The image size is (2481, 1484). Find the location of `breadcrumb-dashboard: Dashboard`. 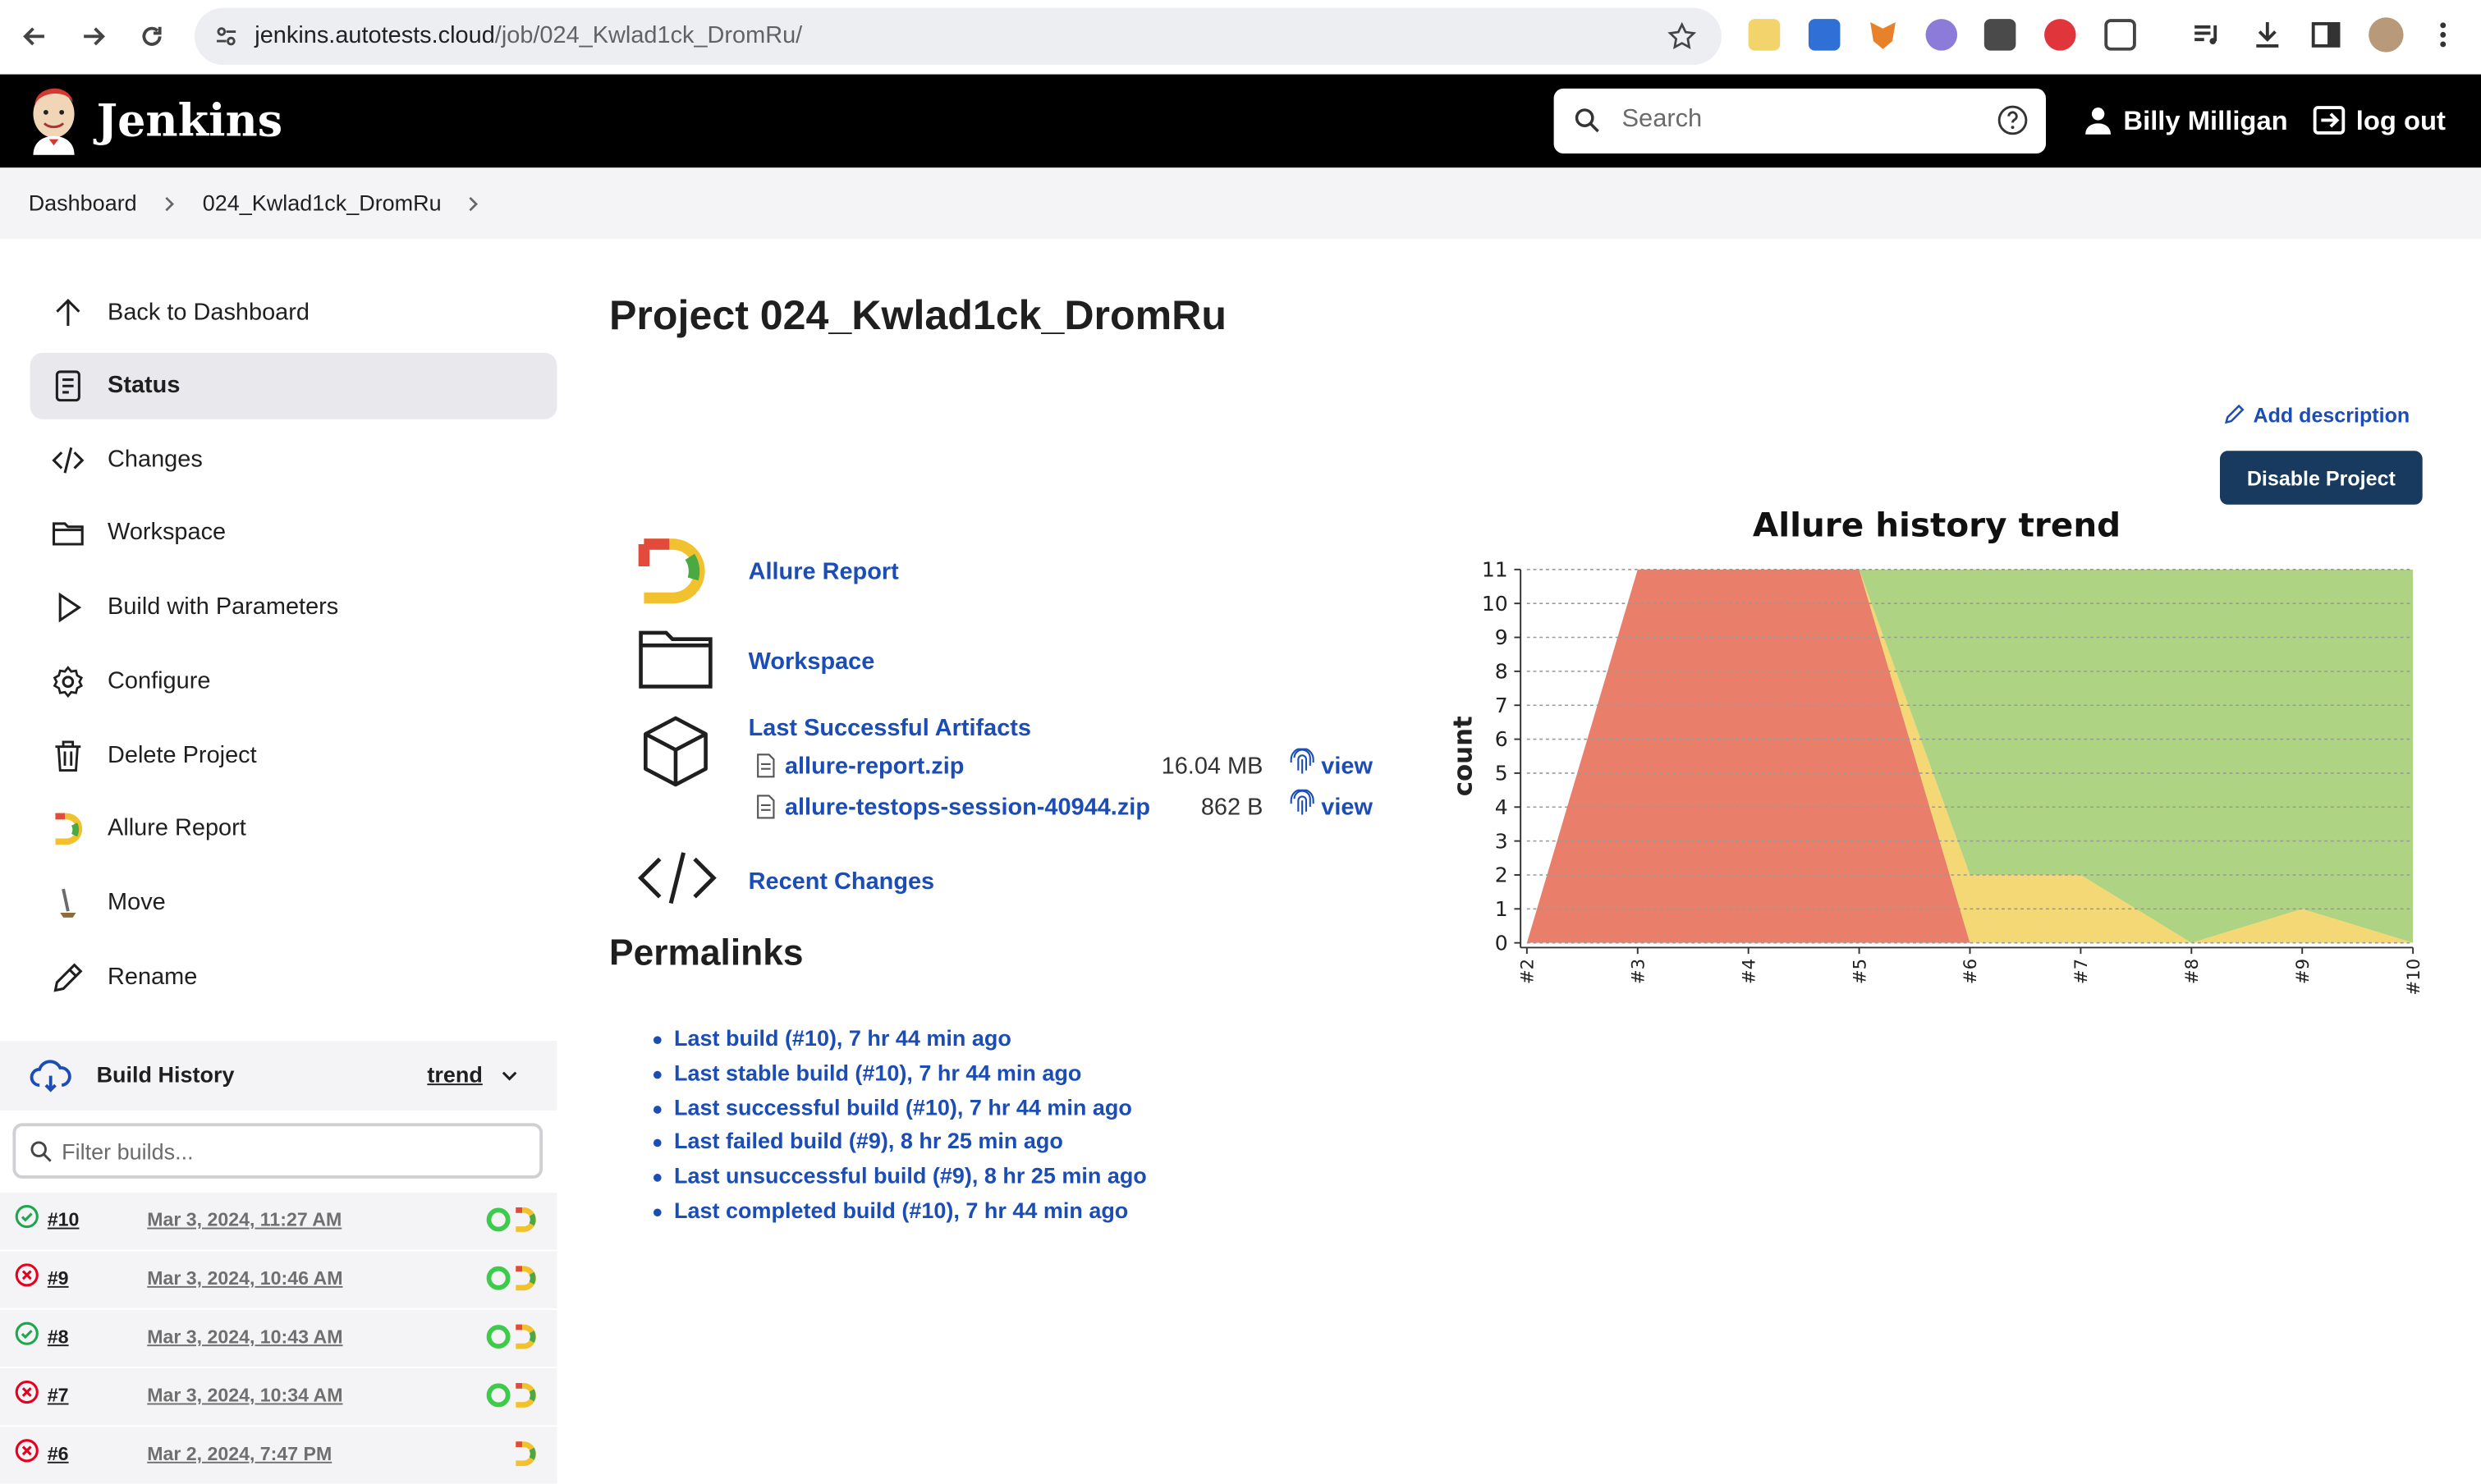

breadcrumb-dashboard: Dashboard is located at coordinates (83, 202).